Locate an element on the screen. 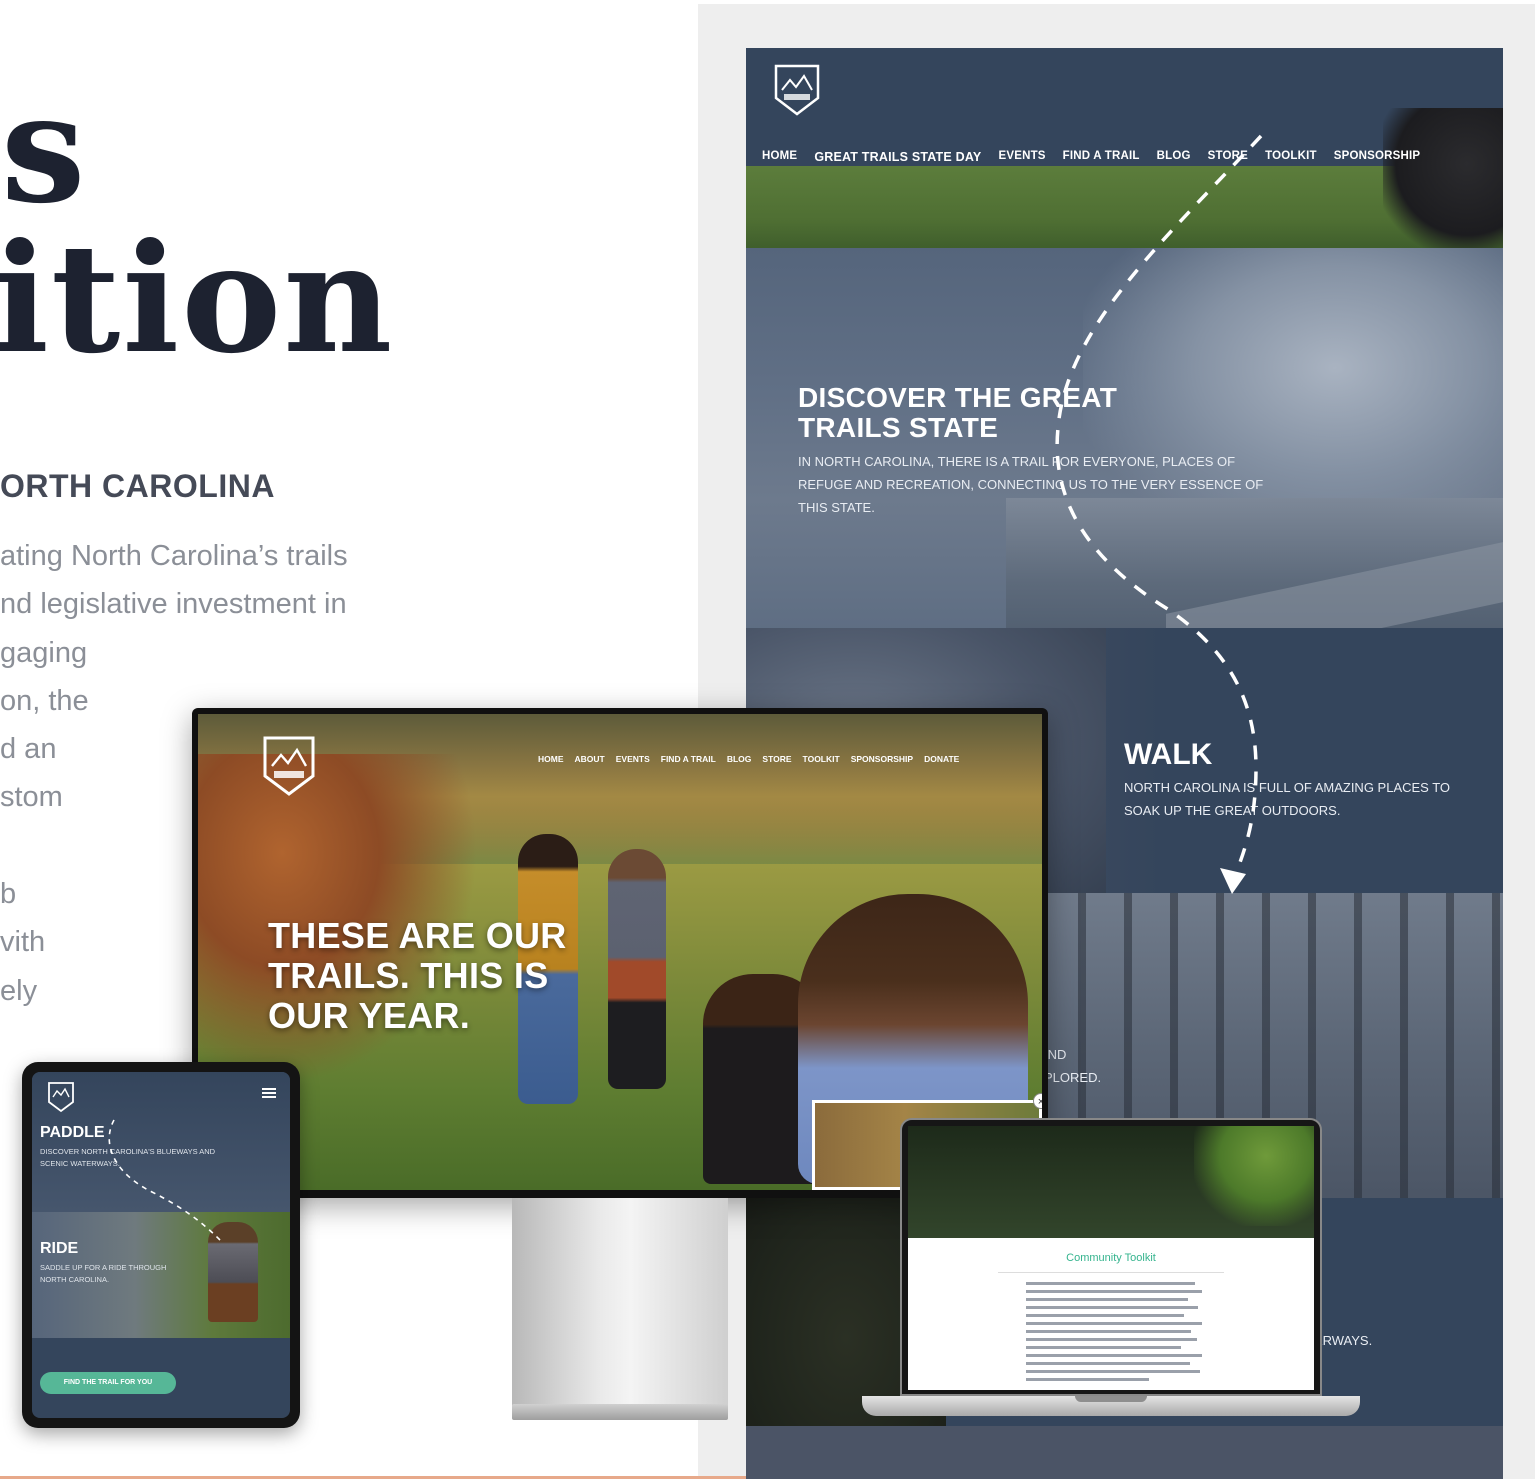 The width and height of the screenshot is (1535, 1479). hero-line-2: TRAILS. THIS IS is located at coordinates (408, 975).